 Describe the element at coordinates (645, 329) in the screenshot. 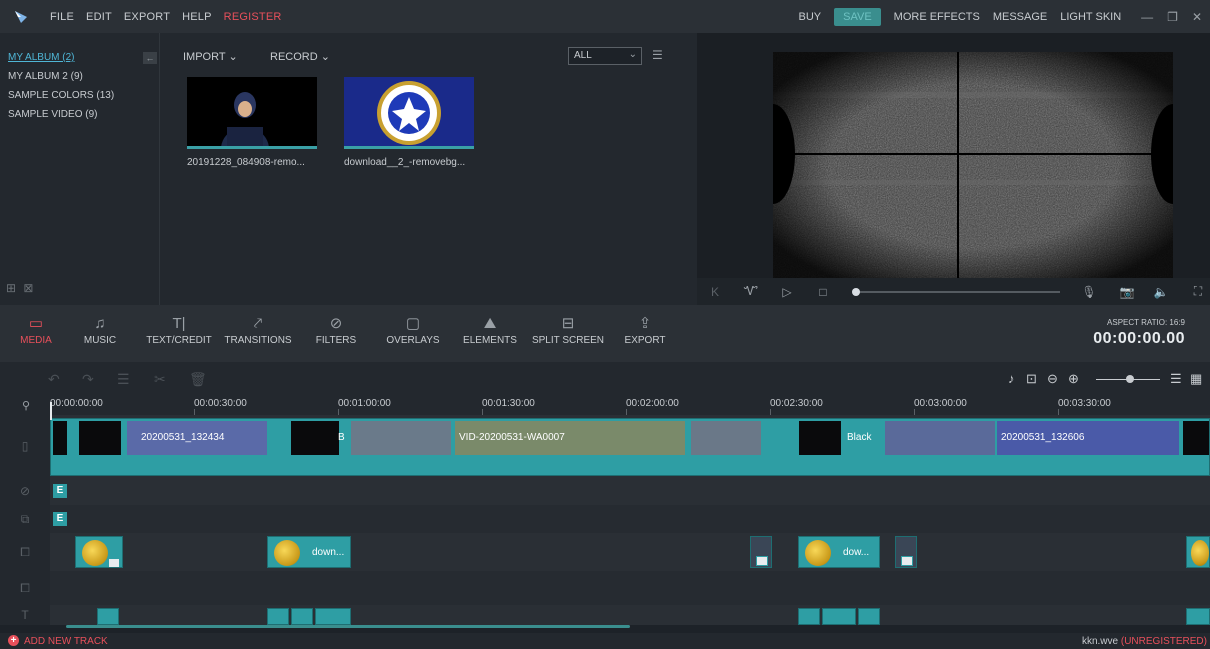

I see `tool-export: ⇪ EXPORT` at that location.